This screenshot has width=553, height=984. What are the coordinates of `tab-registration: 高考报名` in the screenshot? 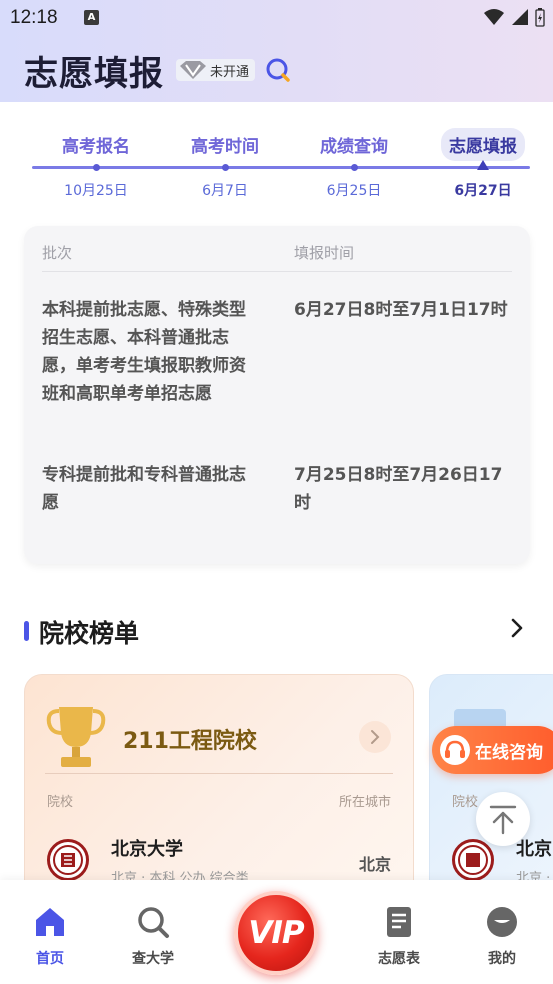 It's located at (96, 144).